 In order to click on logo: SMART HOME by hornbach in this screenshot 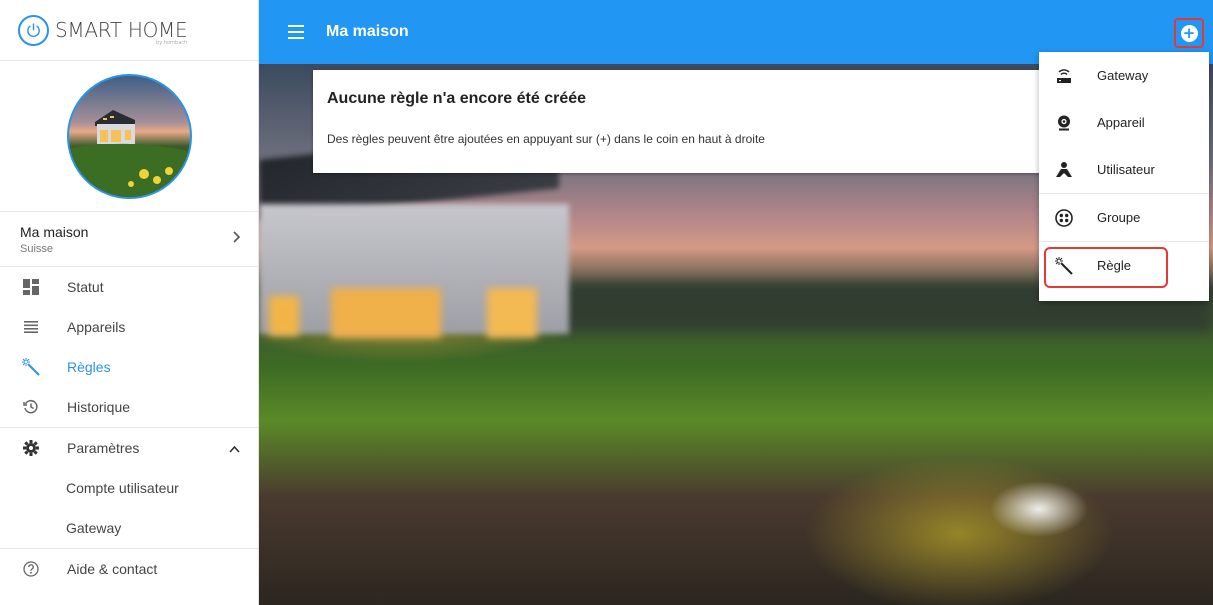, I will do `click(129, 30)`.